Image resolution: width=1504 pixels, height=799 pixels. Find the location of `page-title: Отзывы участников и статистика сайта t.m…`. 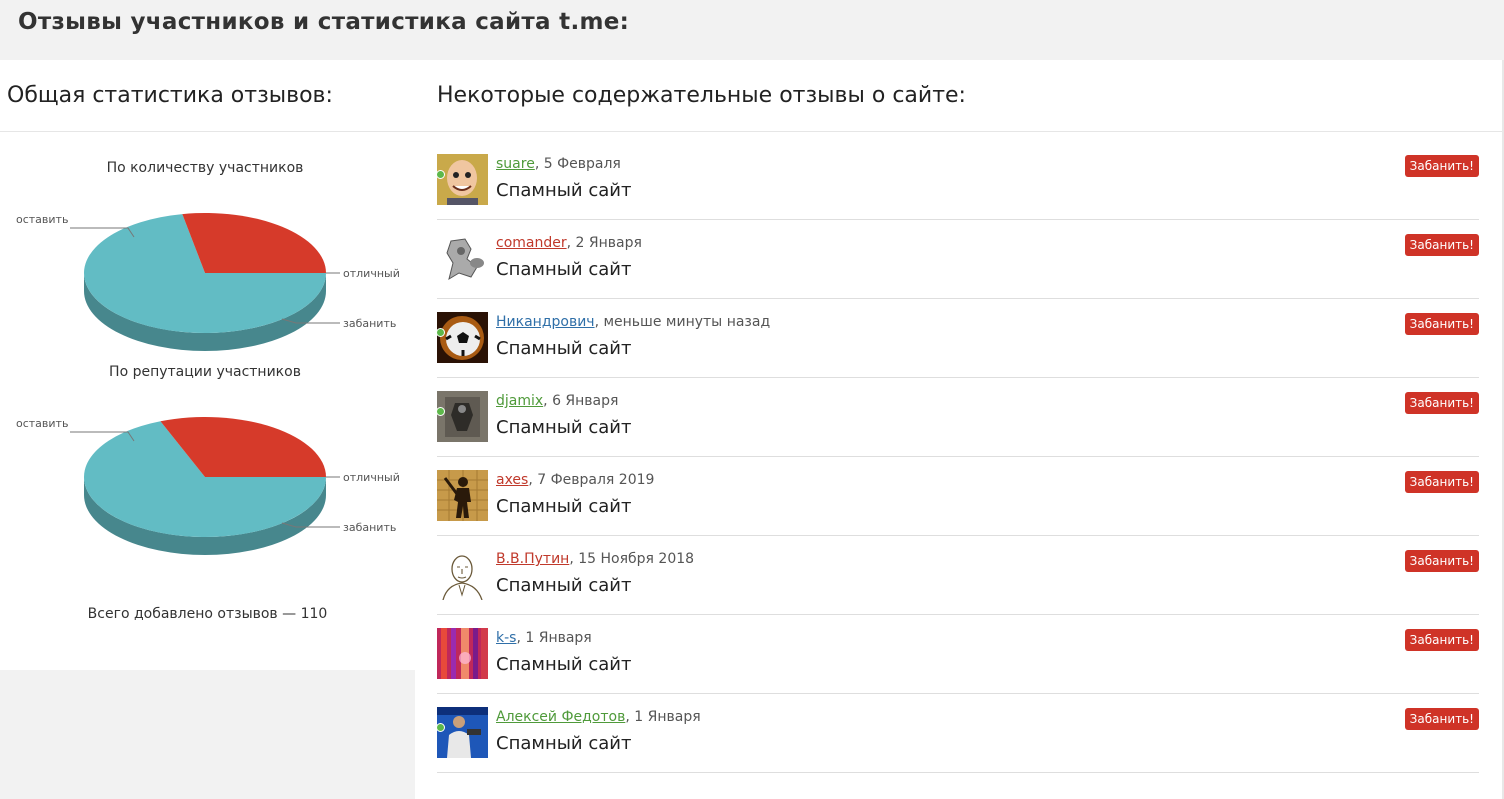

page-title: Отзывы участников и статистика сайта t.m… is located at coordinates (324, 22).